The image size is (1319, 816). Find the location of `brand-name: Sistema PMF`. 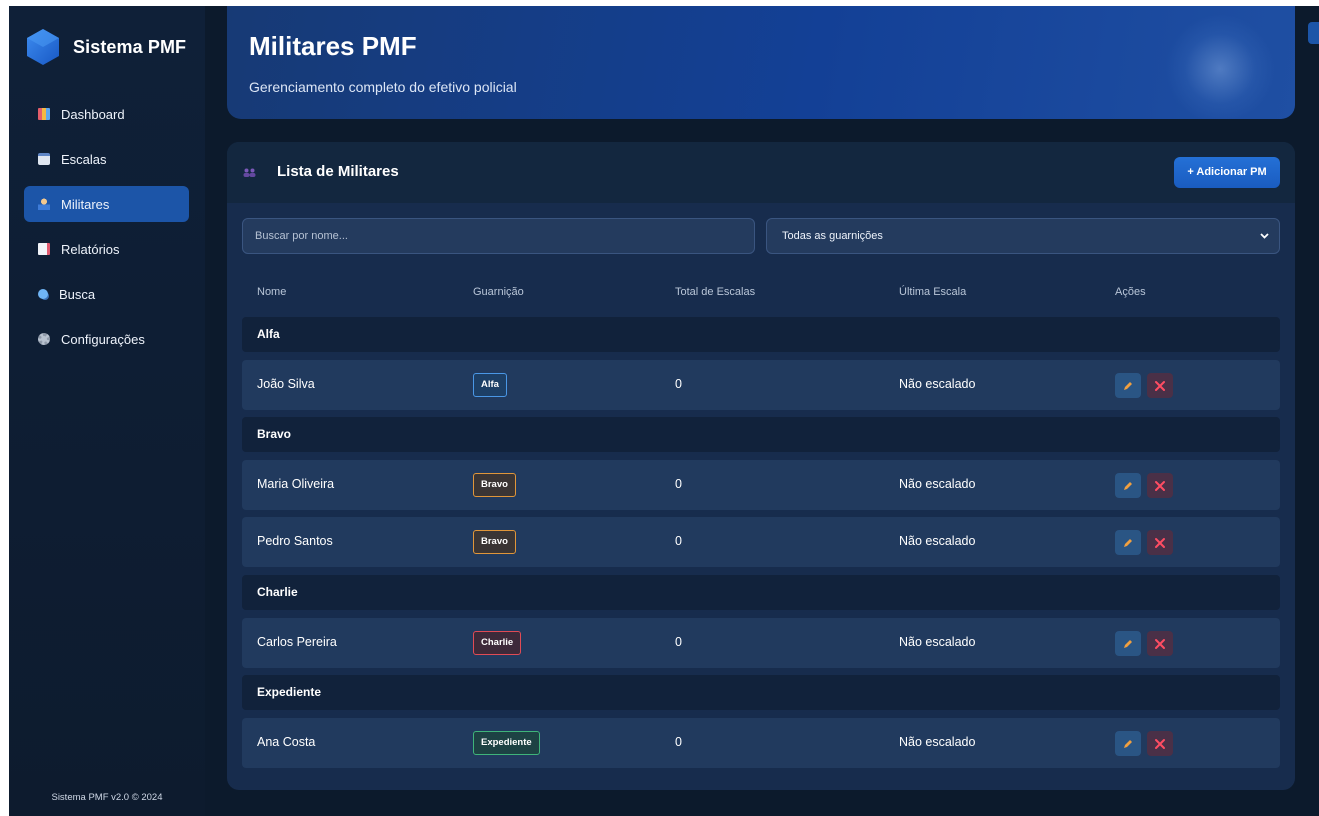

brand-name: Sistema PMF is located at coordinates (130, 46).